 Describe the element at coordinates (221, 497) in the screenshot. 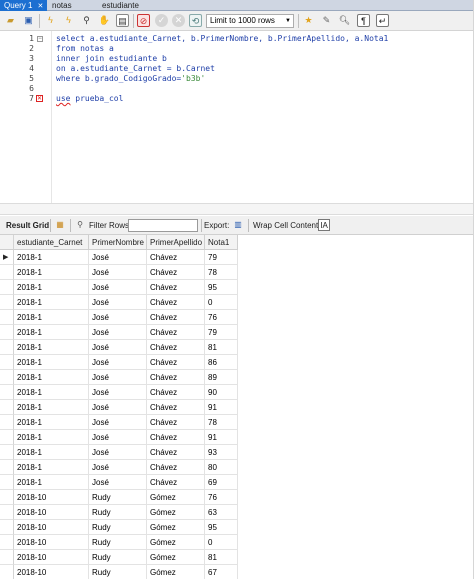

I see `table-cell: 76` at that location.